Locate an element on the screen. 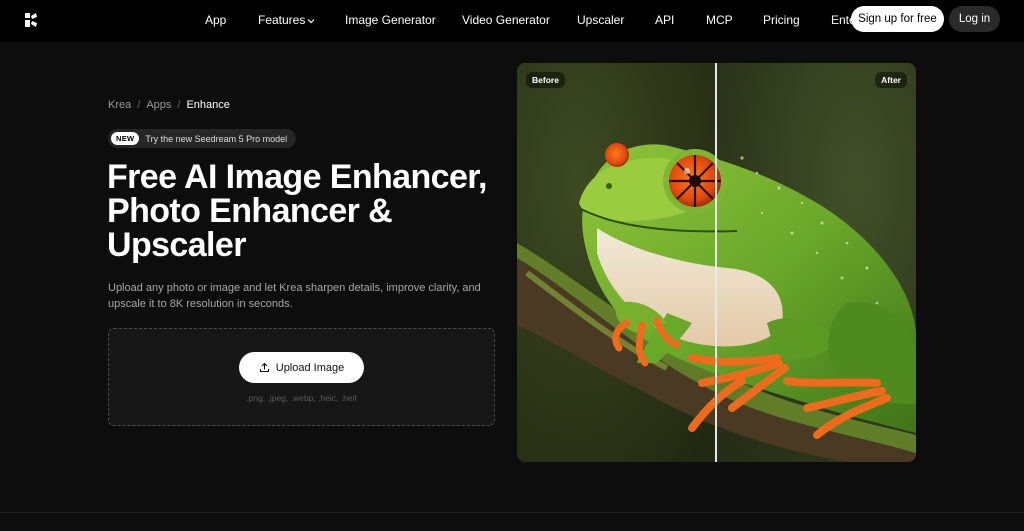 The width and height of the screenshot is (1024, 531). before-label: Before is located at coordinates (545, 80).